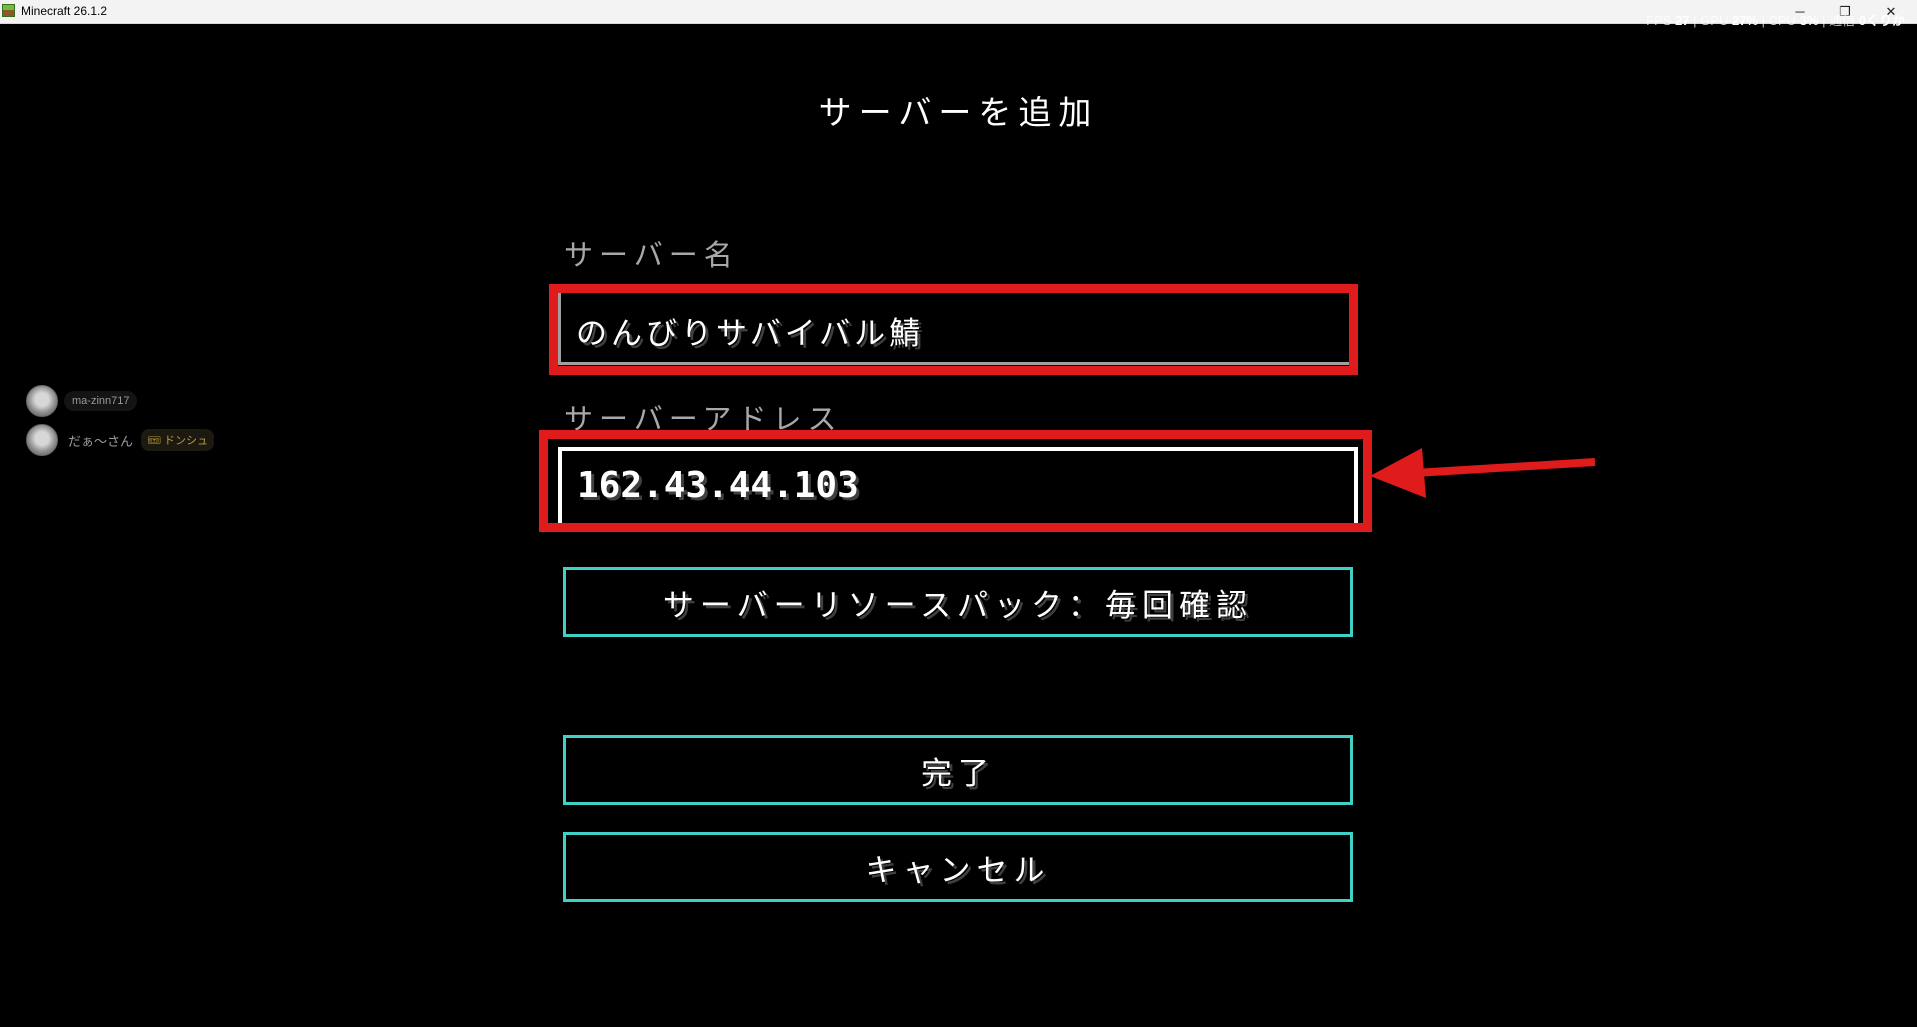 The image size is (1917, 1027). I want to click on user-name: ma-zinn717, so click(101, 401).